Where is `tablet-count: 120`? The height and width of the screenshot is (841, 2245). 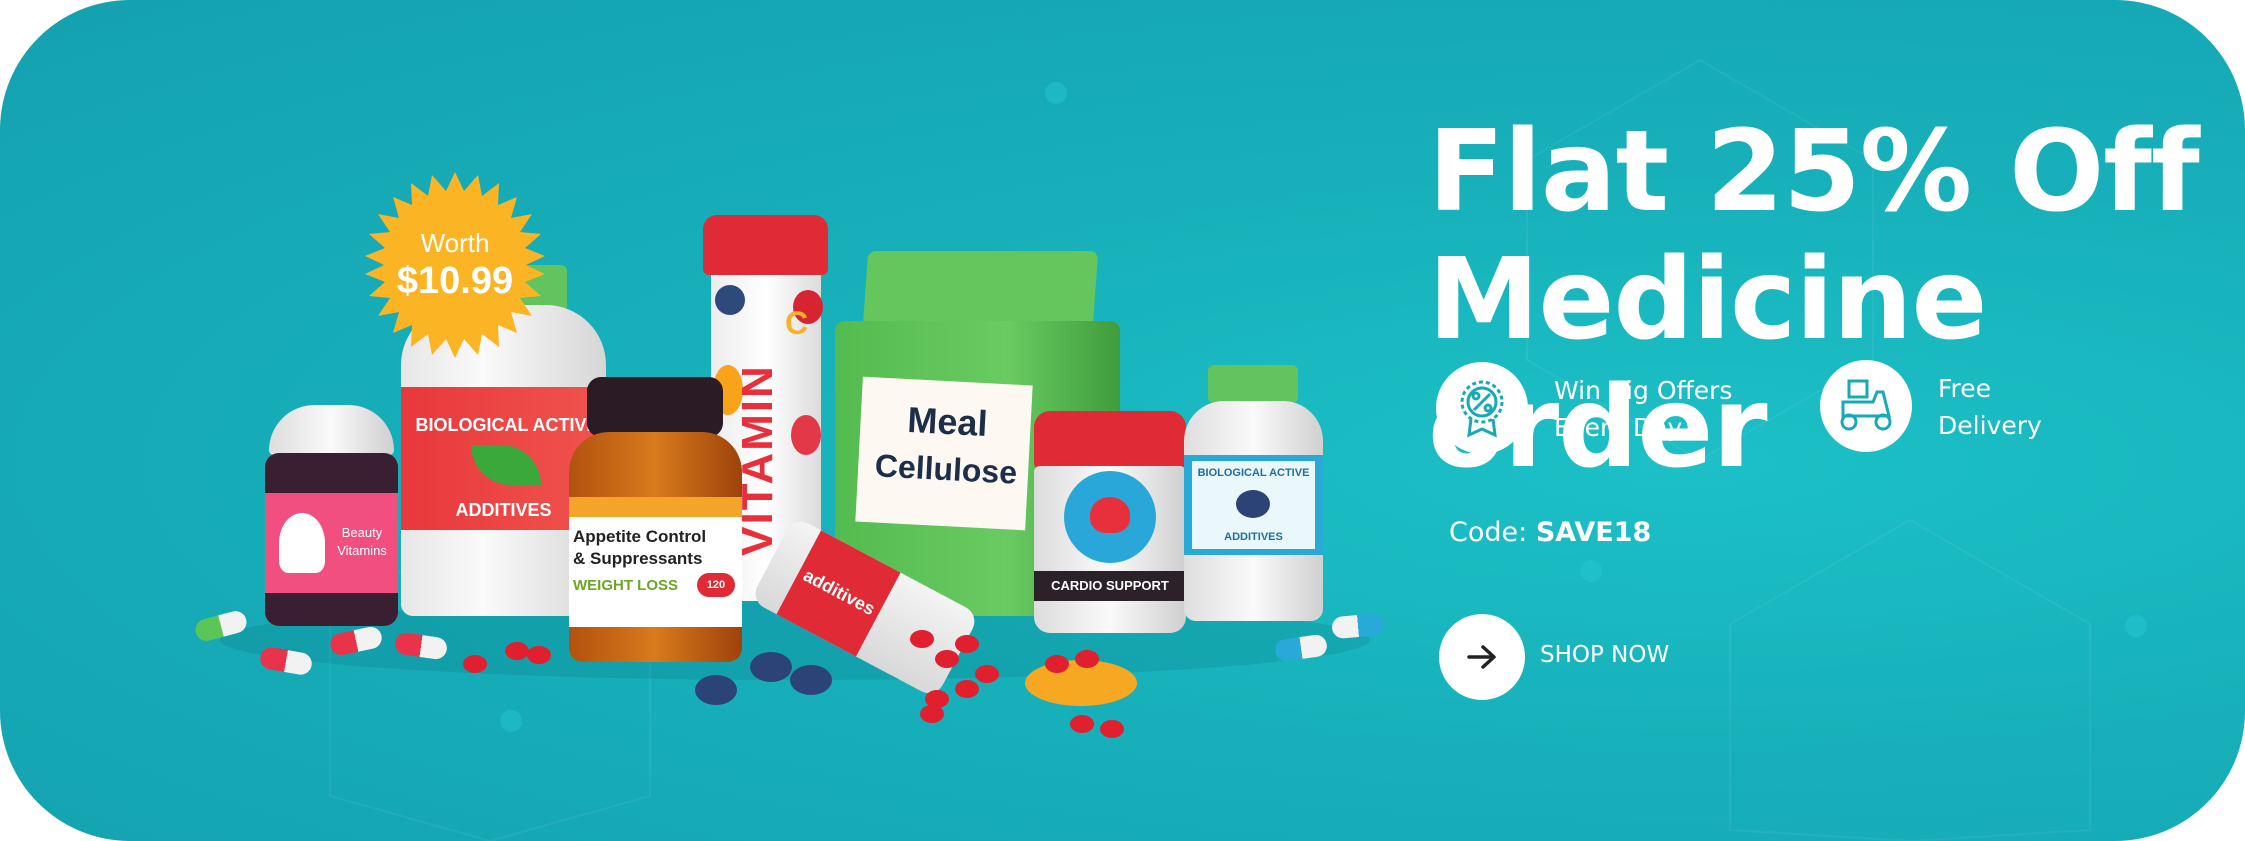
tablet-count: 120 is located at coordinates (716, 585).